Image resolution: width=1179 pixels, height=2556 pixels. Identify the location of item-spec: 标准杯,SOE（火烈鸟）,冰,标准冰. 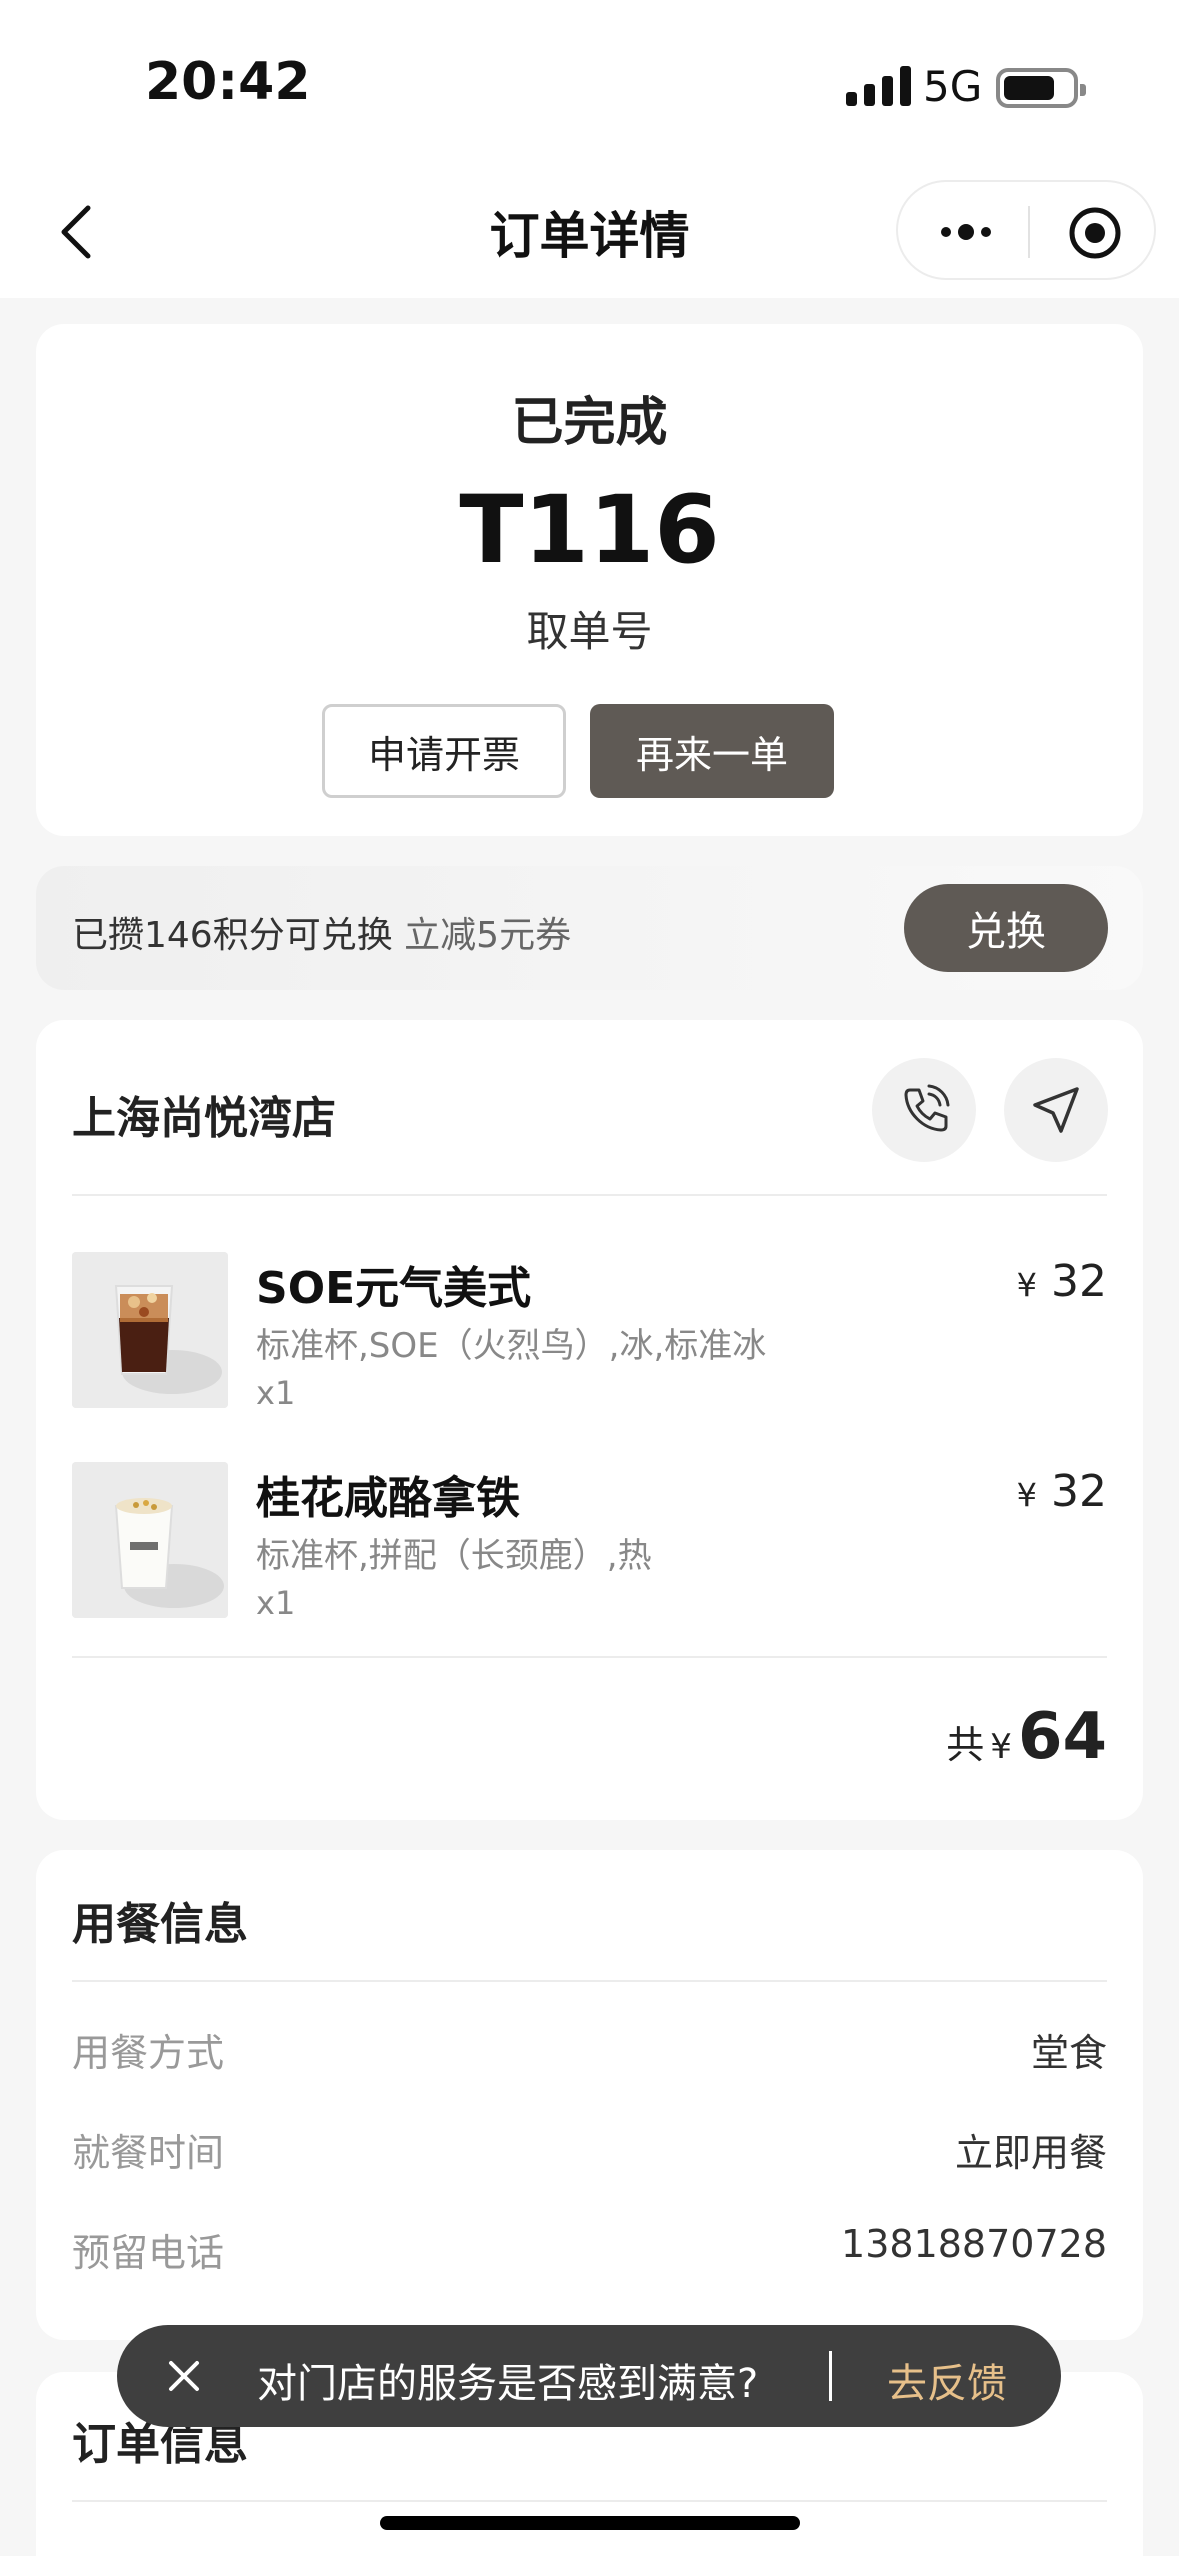
(511, 1346).